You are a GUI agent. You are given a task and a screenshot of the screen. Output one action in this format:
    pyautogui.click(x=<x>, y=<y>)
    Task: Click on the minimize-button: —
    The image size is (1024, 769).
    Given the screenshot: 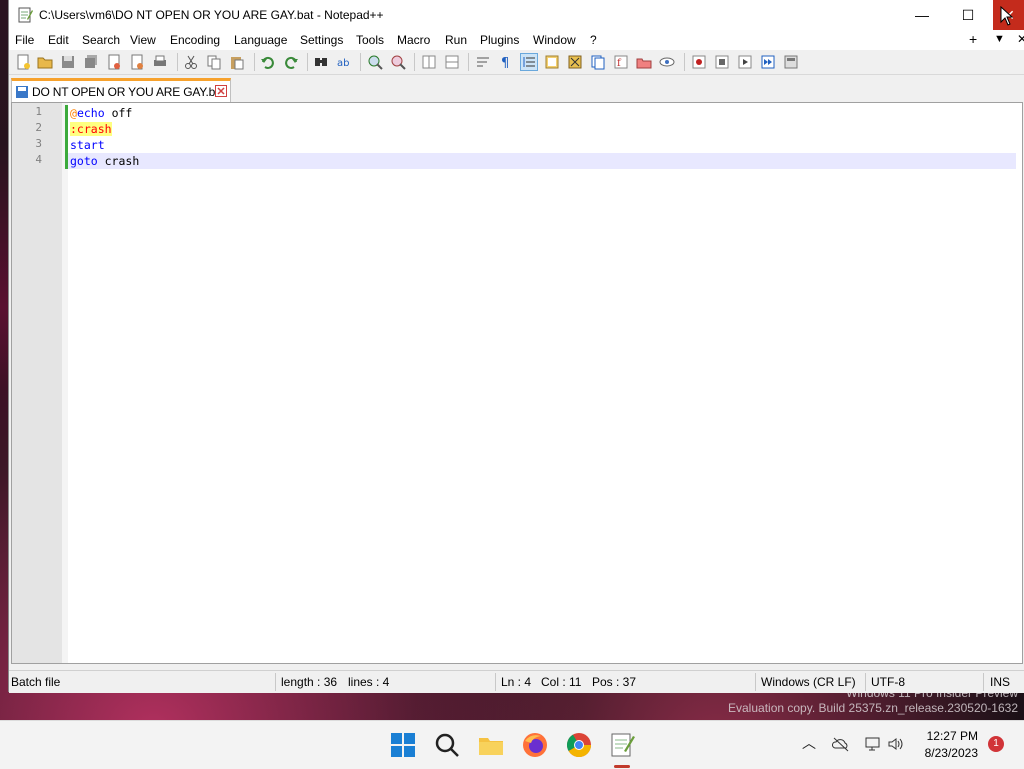 What is the action you would take?
    pyautogui.click(x=922, y=15)
    